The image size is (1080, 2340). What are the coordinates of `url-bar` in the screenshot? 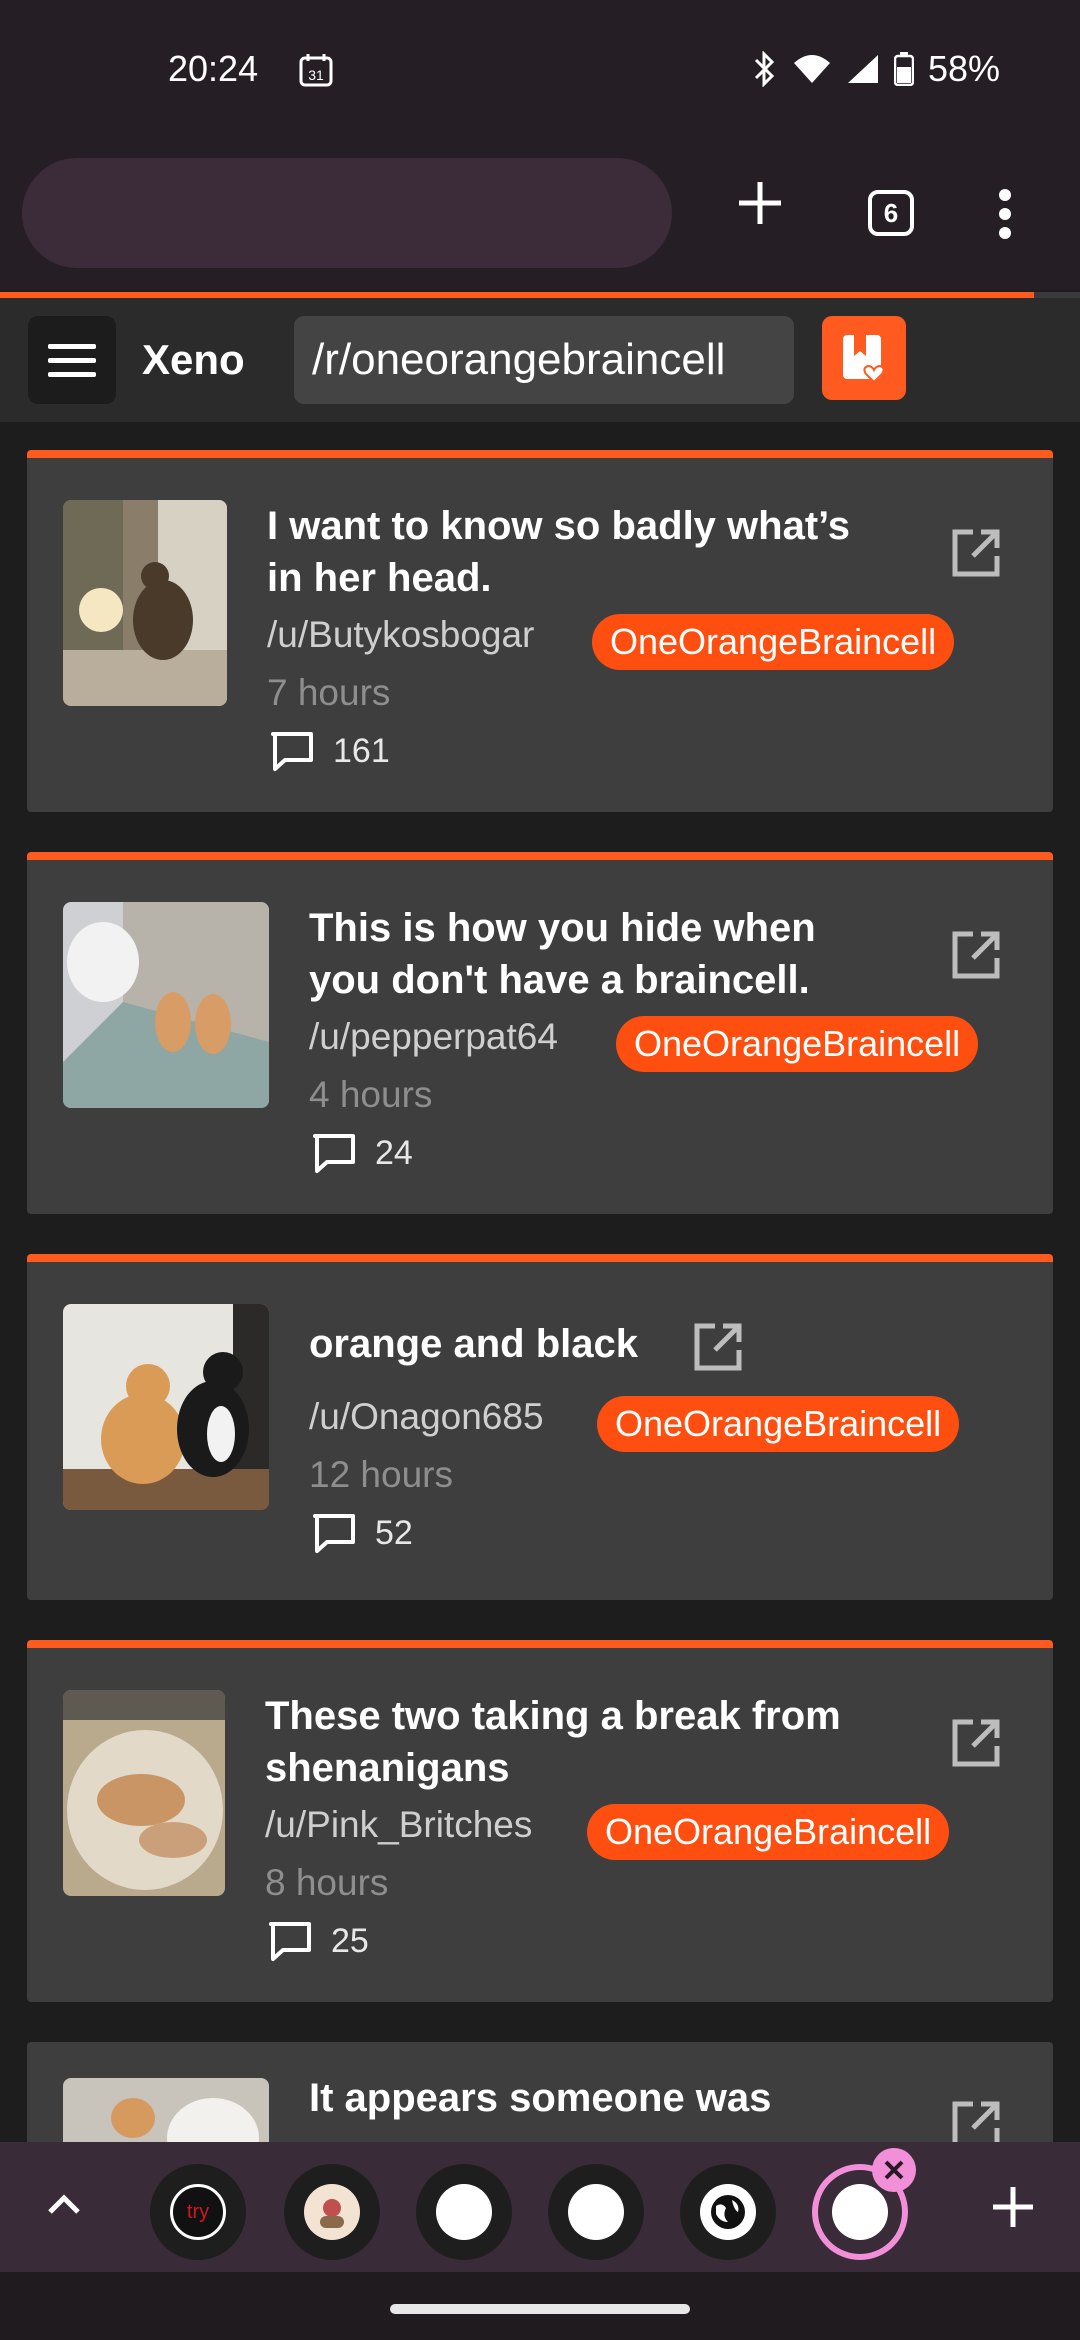 It's located at (347, 213).